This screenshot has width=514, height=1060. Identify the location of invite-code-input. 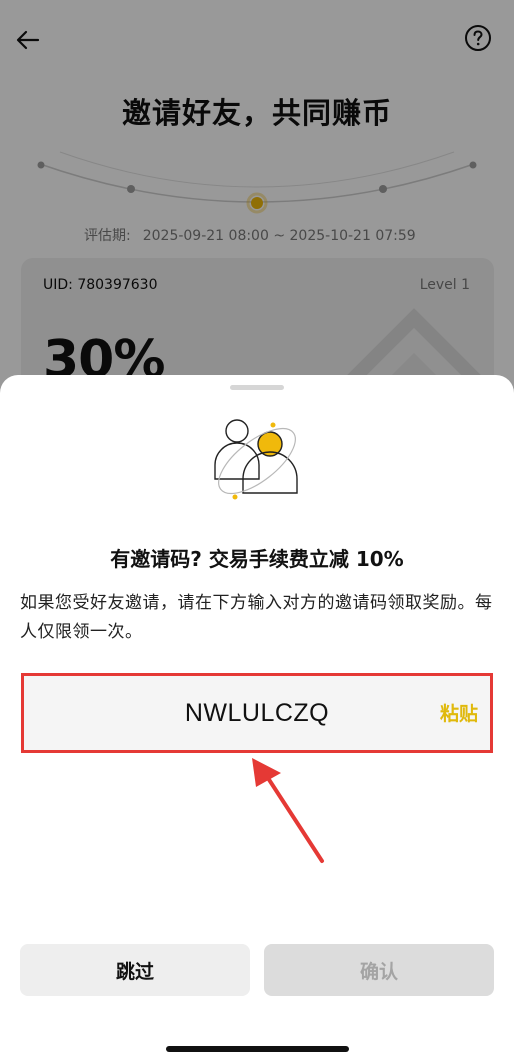
(257, 713).